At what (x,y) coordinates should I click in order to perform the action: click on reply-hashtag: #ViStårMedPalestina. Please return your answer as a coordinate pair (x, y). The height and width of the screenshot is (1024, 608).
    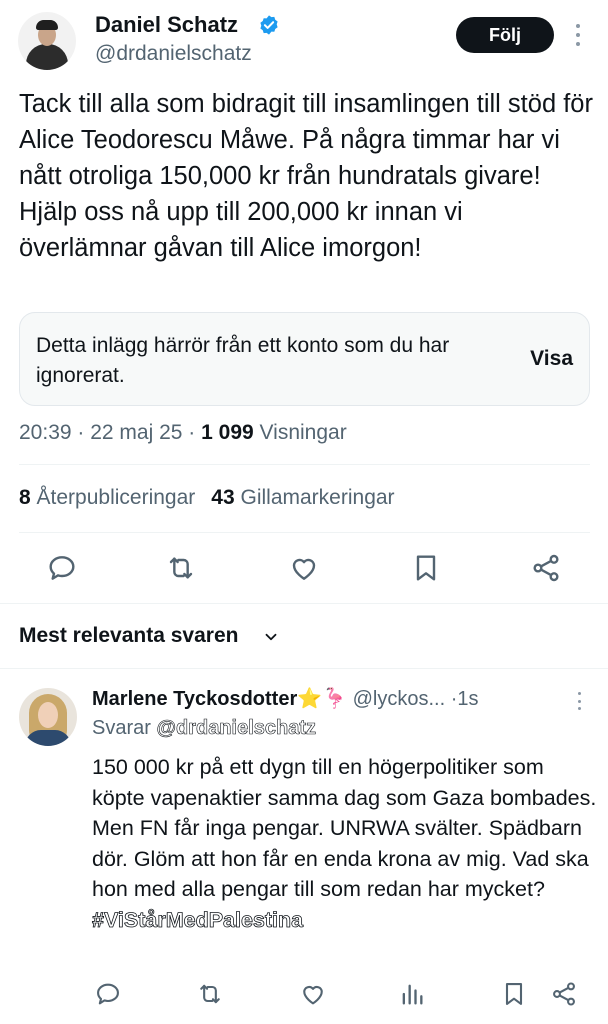
    Looking at the image, I should click on (198, 919).